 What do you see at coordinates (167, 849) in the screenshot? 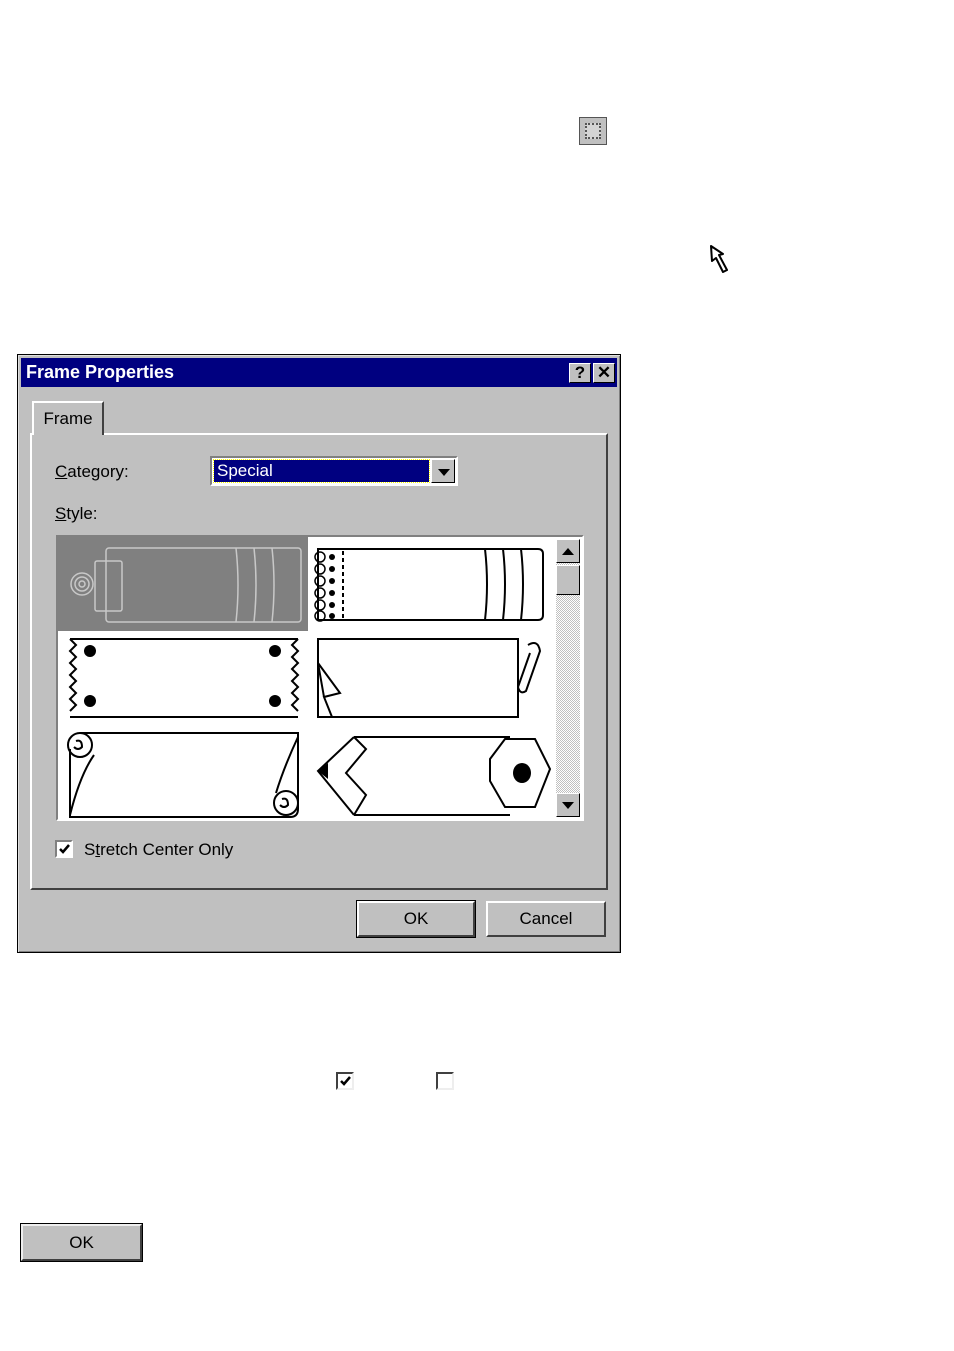
I see `label-text: retch Center Only` at bounding box center [167, 849].